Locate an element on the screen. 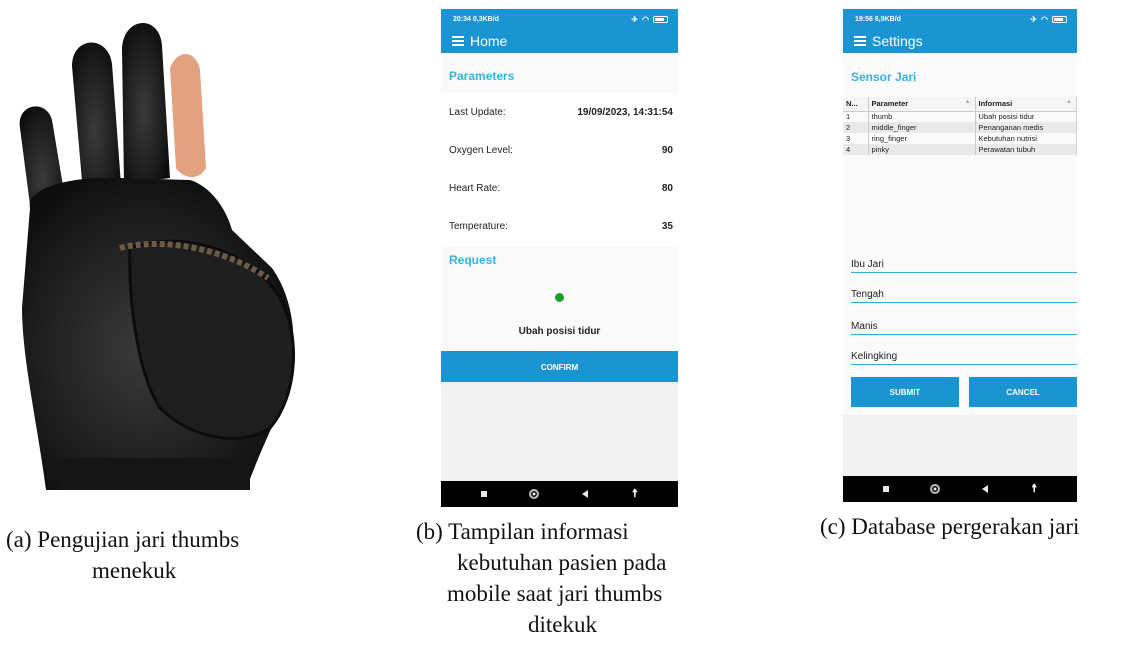 This screenshot has height=659, width=1132. confirm-button: CONFIRM is located at coordinates (559, 367).